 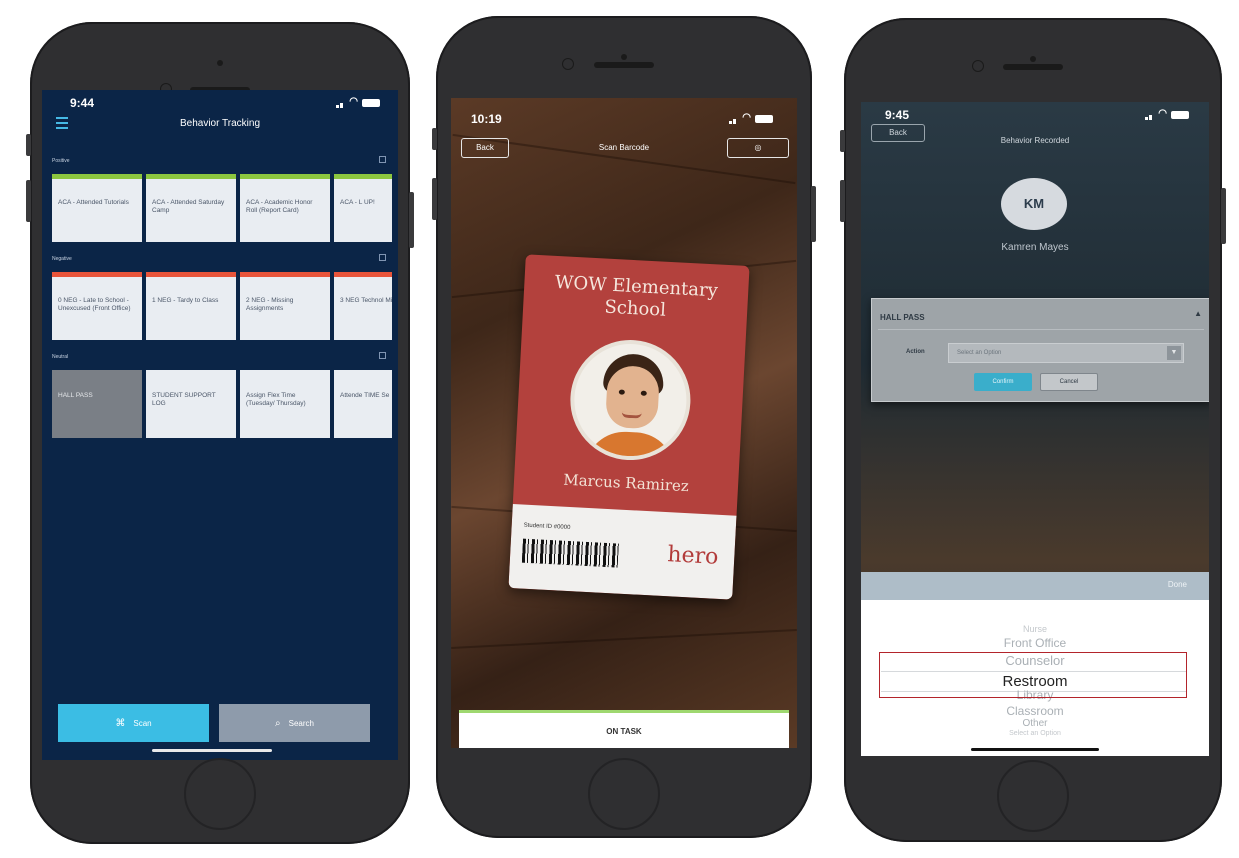 I want to click on picker-option: Classroom, so click(x=1035, y=711).